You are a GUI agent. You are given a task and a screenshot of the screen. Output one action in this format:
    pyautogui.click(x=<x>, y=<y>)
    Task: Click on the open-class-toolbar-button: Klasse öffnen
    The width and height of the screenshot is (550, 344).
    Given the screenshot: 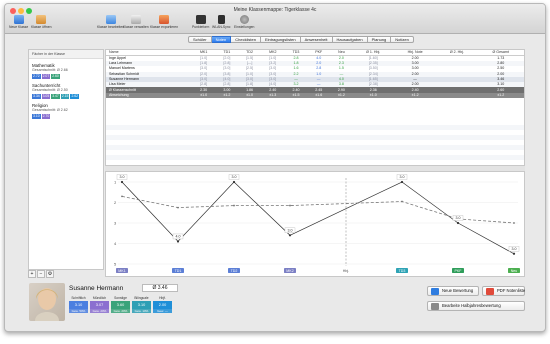 What is the action you would take?
    pyautogui.click(x=41, y=24)
    